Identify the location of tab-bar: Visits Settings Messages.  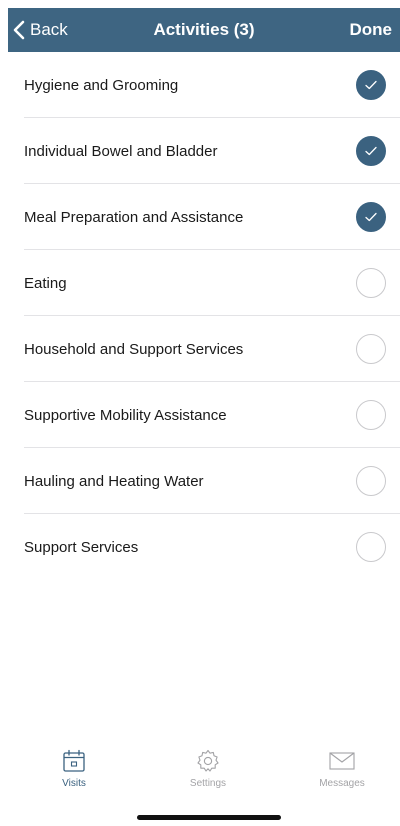
(200, 781).